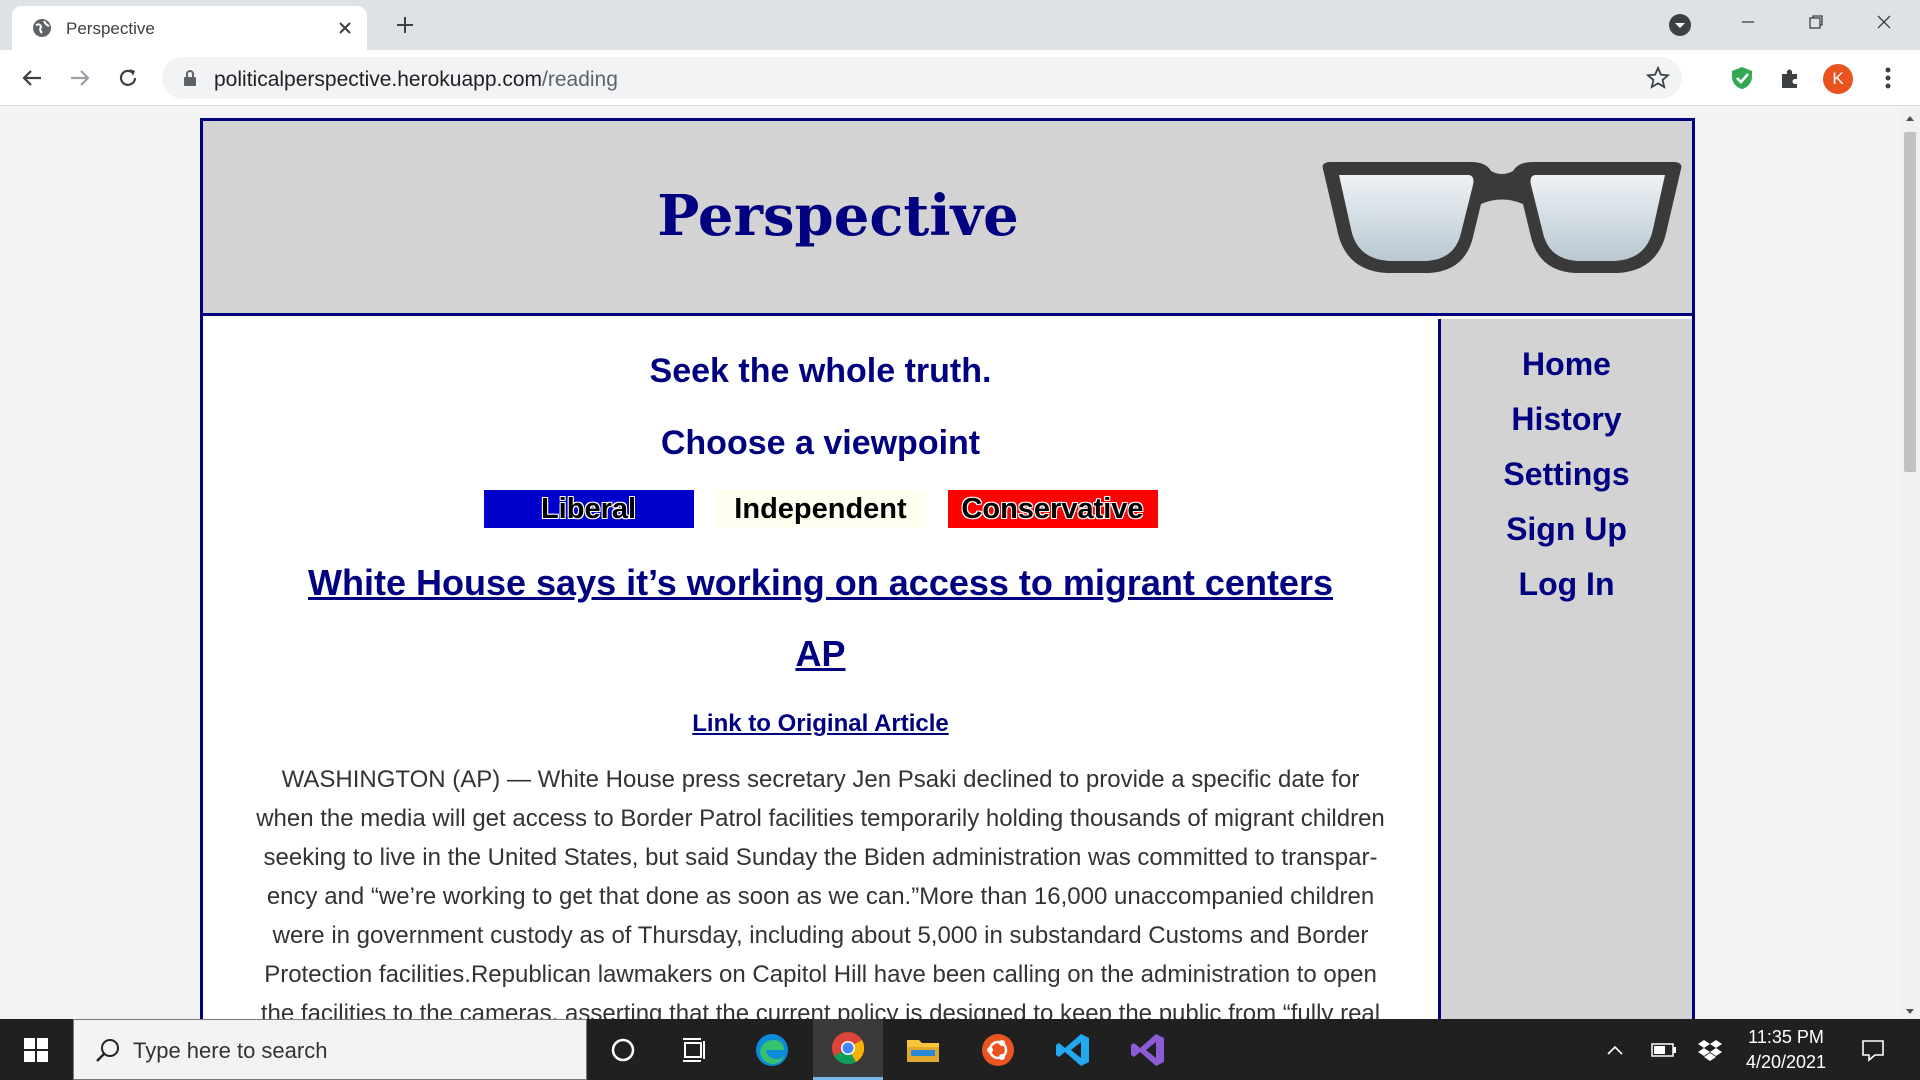  What do you see at coordinates (820, 443) in the screenshot?
I see `viewpoint-prompt: Choose a viewpoint` at bounding box center [820, 443].